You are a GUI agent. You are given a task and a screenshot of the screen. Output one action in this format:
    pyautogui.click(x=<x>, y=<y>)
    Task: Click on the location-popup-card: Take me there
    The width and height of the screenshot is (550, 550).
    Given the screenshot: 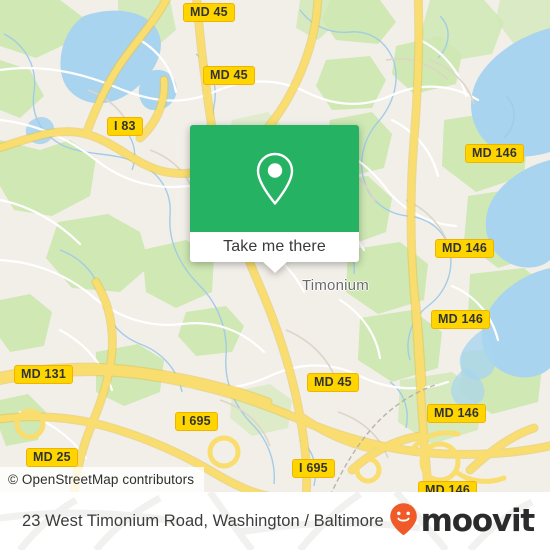 What is the action you would take?
    pyautogui.click(x=274, y=199)
    